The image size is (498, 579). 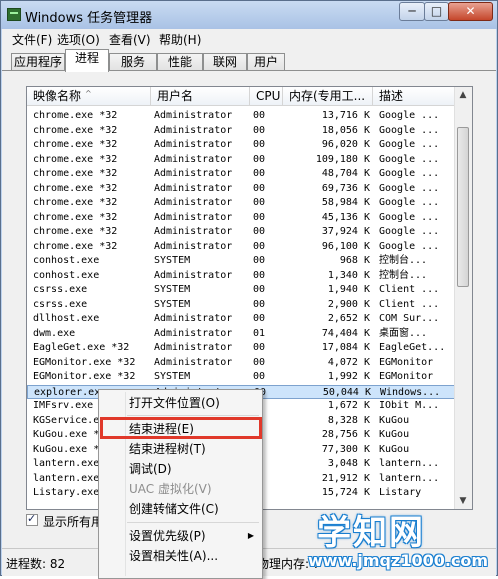 What do you see at coordinates (342, 159) in the screenshot?
I see `process-memory: 109,180 K` at bounding box center [342, 159].